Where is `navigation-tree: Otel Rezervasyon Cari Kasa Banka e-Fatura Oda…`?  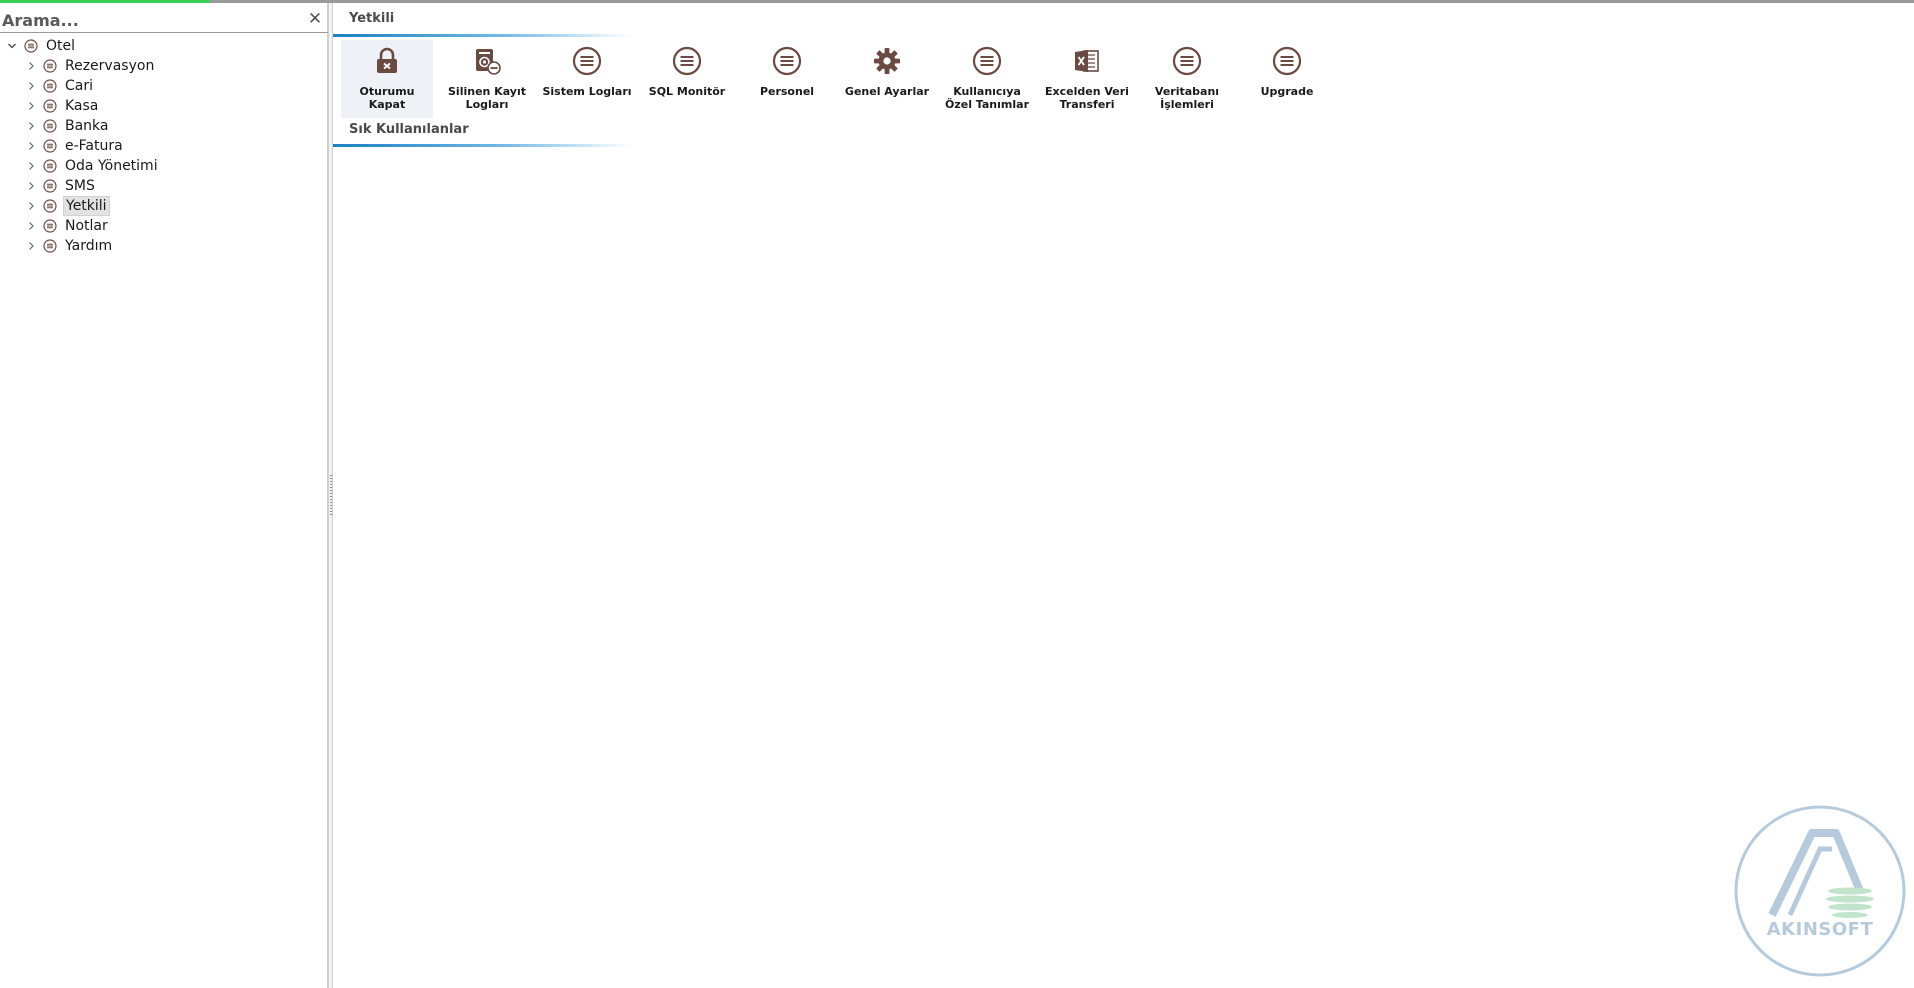 navigation-tree: Otel Rezervasyon Cari Kasa Banka e-Fatura Oda… is located at coordinates (164, 146).